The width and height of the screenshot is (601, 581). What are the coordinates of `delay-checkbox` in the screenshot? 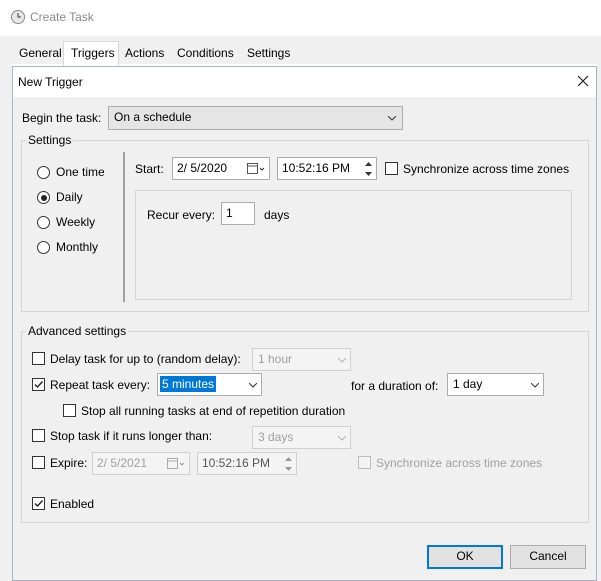 It's located at (38, 358).